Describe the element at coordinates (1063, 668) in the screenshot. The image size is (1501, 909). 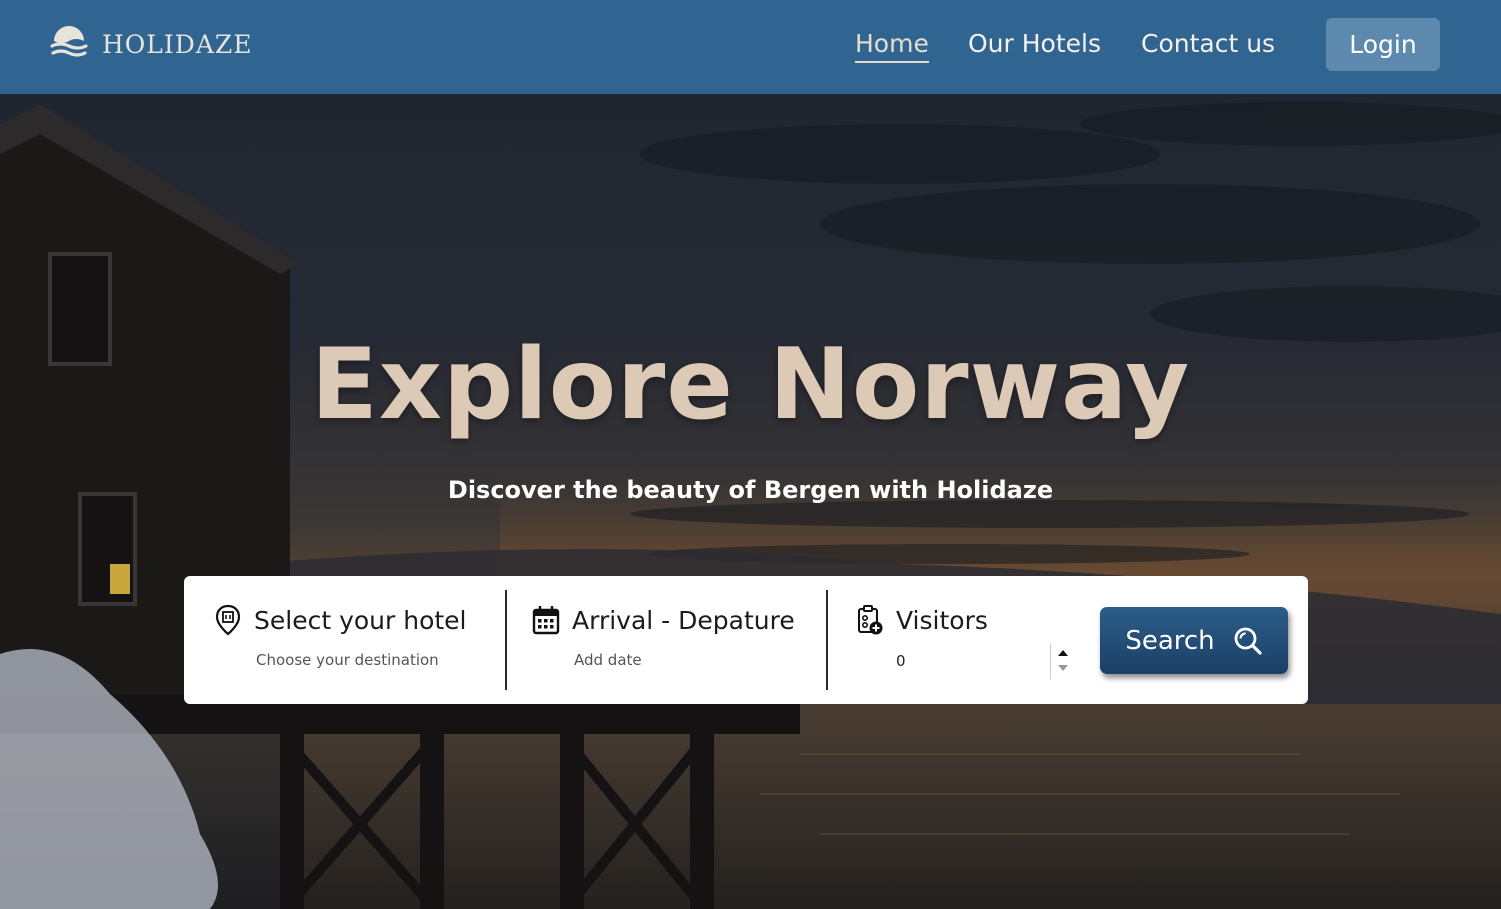
I see `stepper-down-icon` at that location.